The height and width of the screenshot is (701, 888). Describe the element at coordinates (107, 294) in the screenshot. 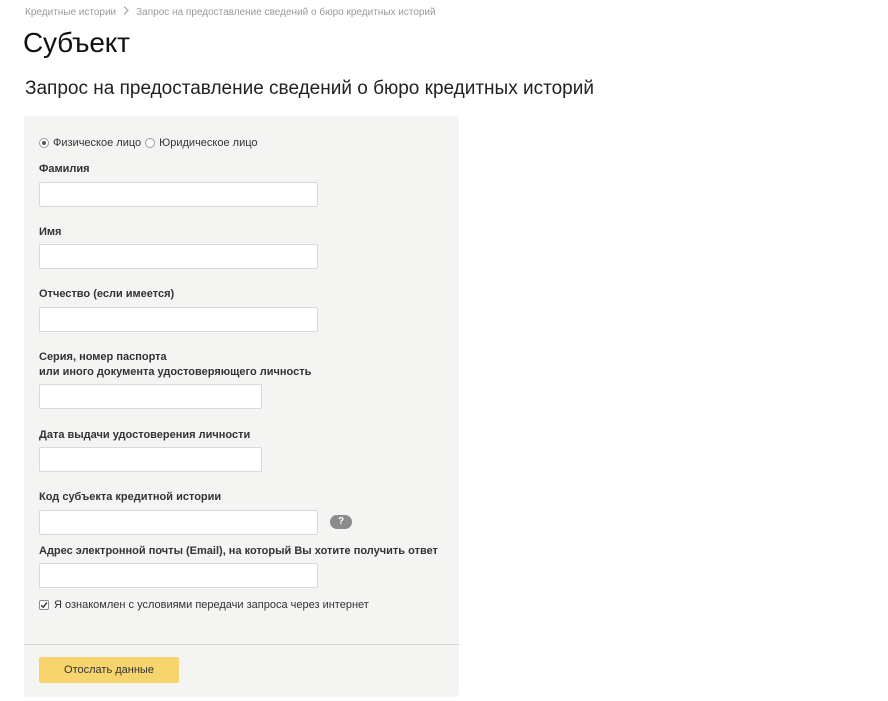

I see `patronymic-label: Отчество (если имеется)` at that location.